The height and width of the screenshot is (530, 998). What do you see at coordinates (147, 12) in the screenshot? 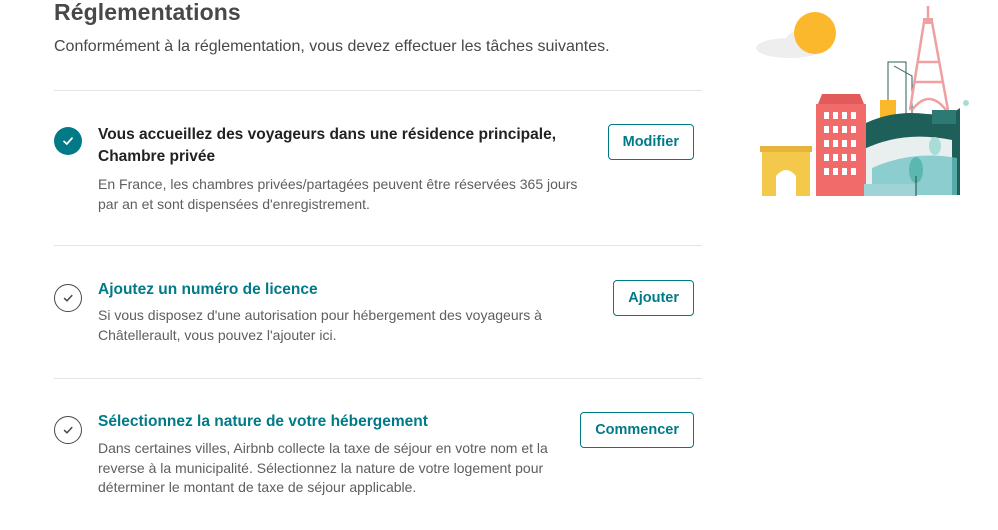
I see `page-title: Réglementations` at bounding box center [147, 12].